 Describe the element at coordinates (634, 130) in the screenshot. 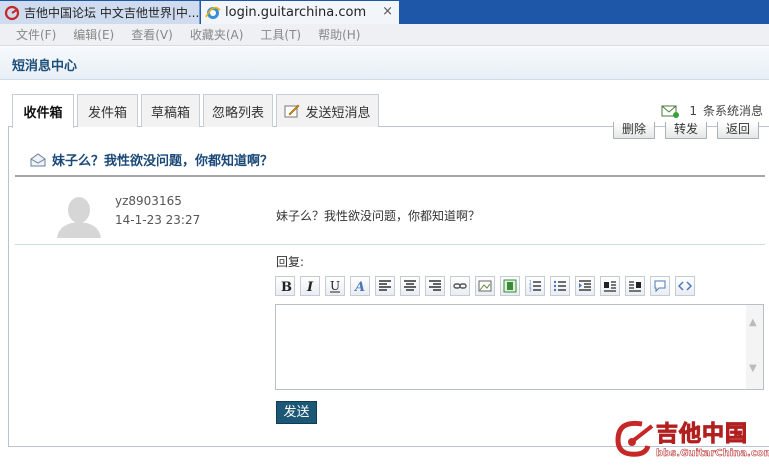

I see `delete-button: 删除` at that location.